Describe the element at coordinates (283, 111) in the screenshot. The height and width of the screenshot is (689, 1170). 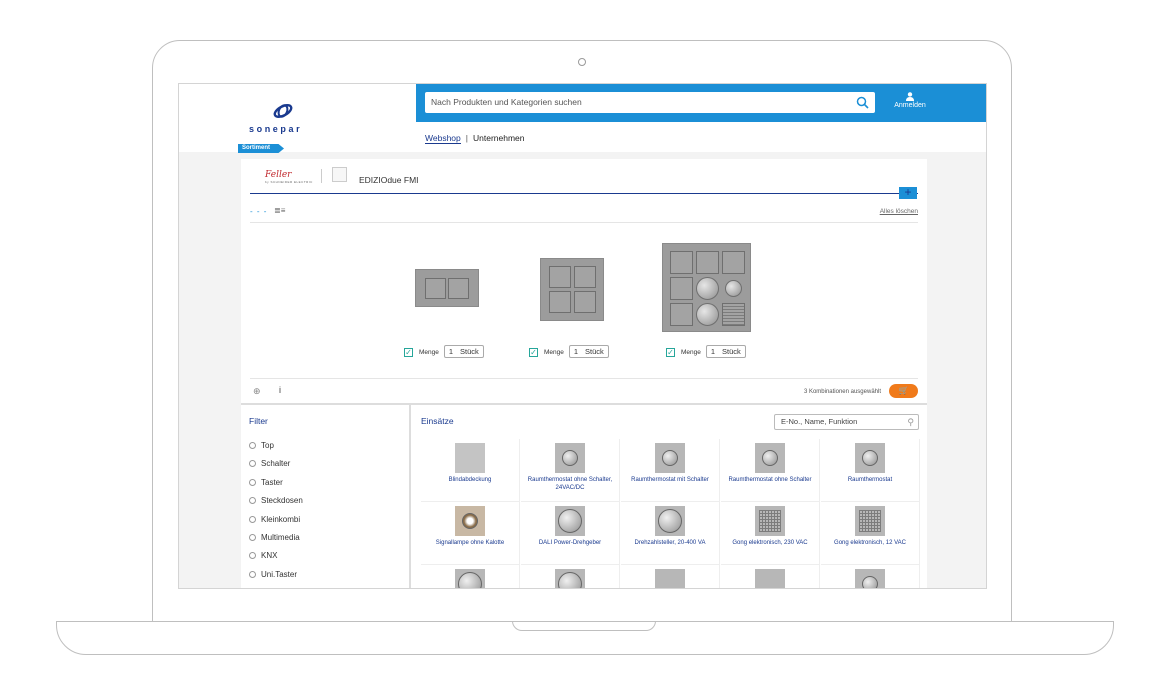
I see `sonepar-logo-icon` at that location.